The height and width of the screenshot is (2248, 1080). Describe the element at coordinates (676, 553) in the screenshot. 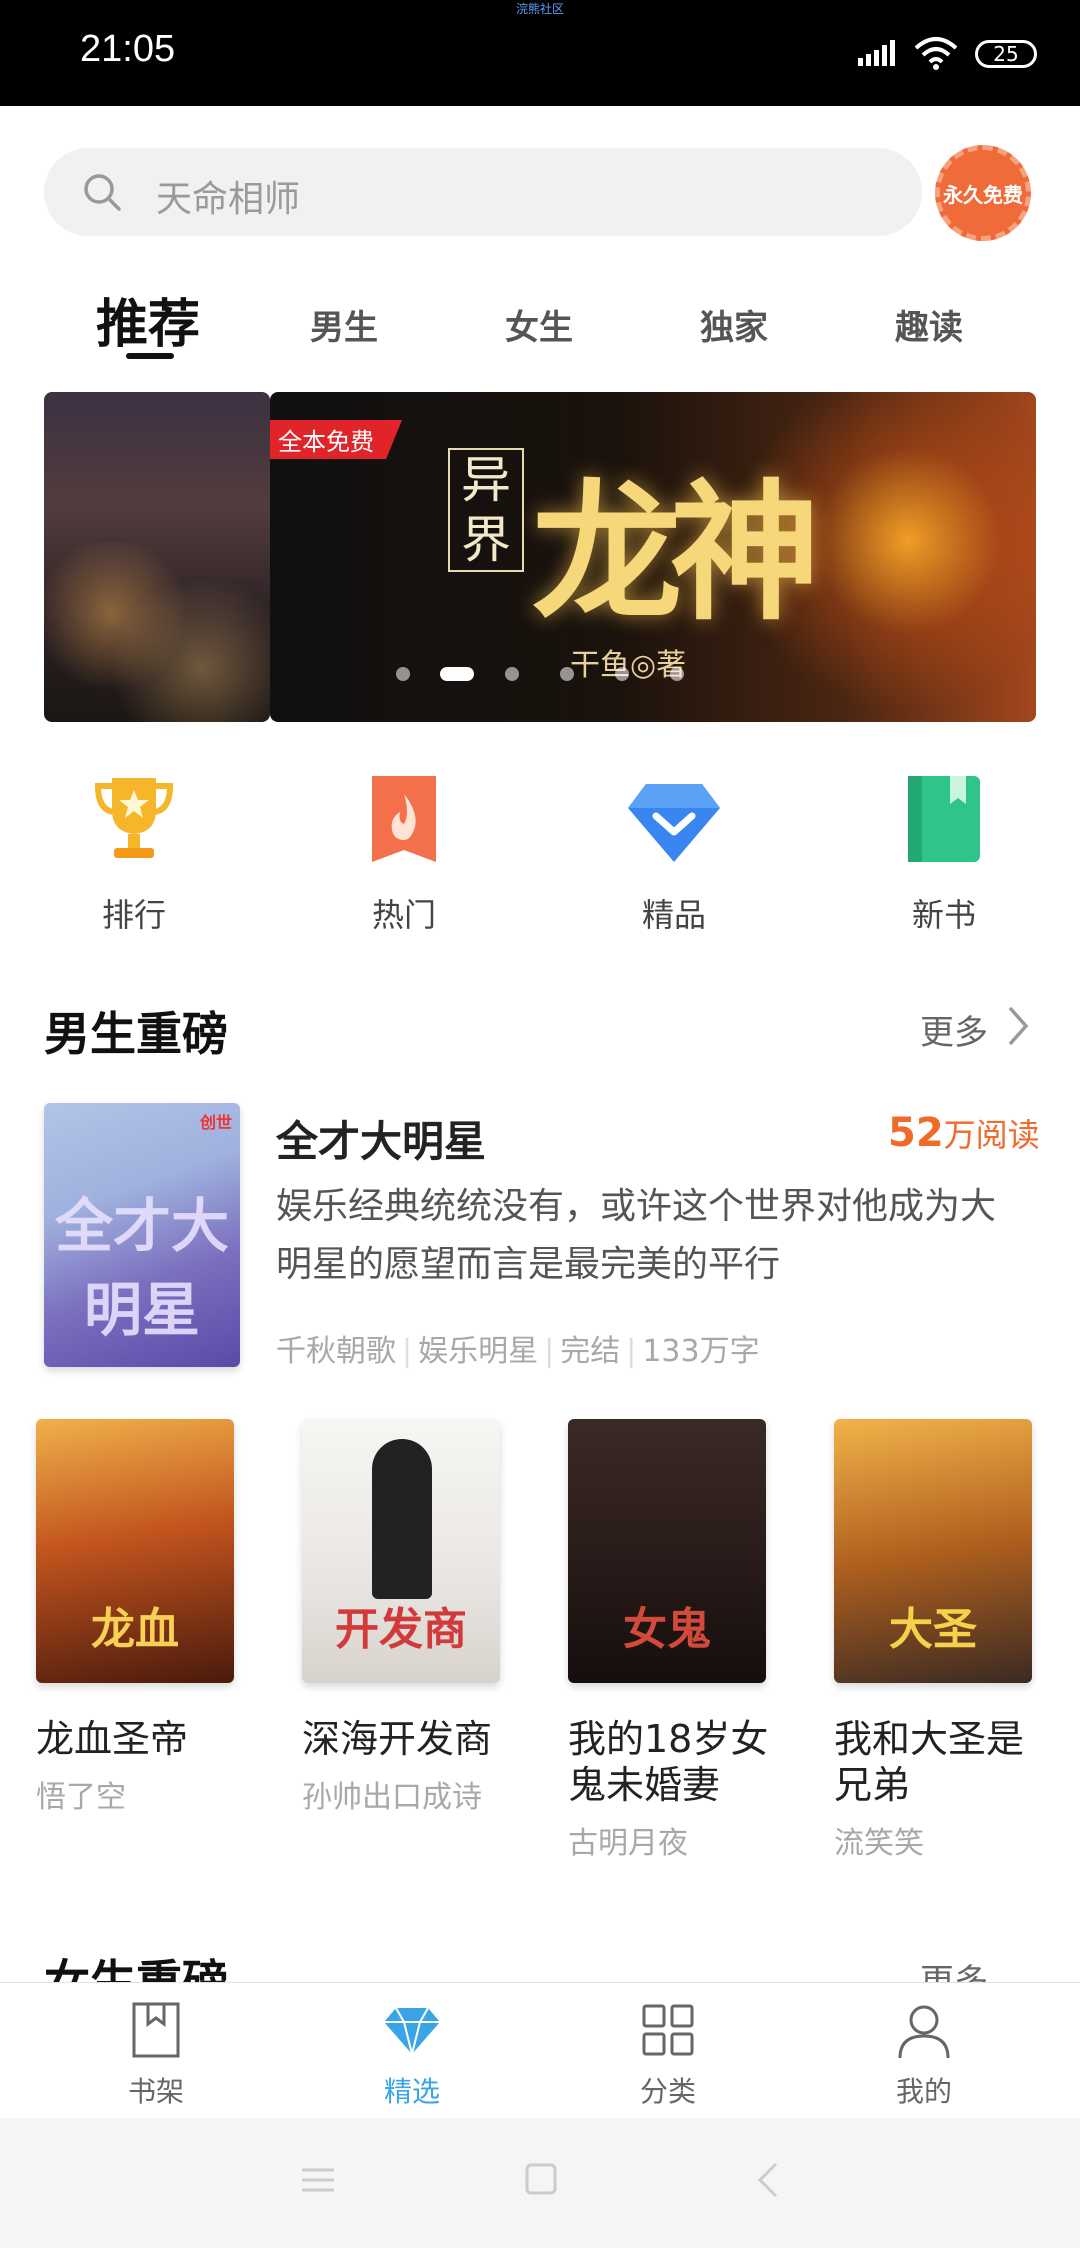

I see `banner-title-big: 龙神` at that location.